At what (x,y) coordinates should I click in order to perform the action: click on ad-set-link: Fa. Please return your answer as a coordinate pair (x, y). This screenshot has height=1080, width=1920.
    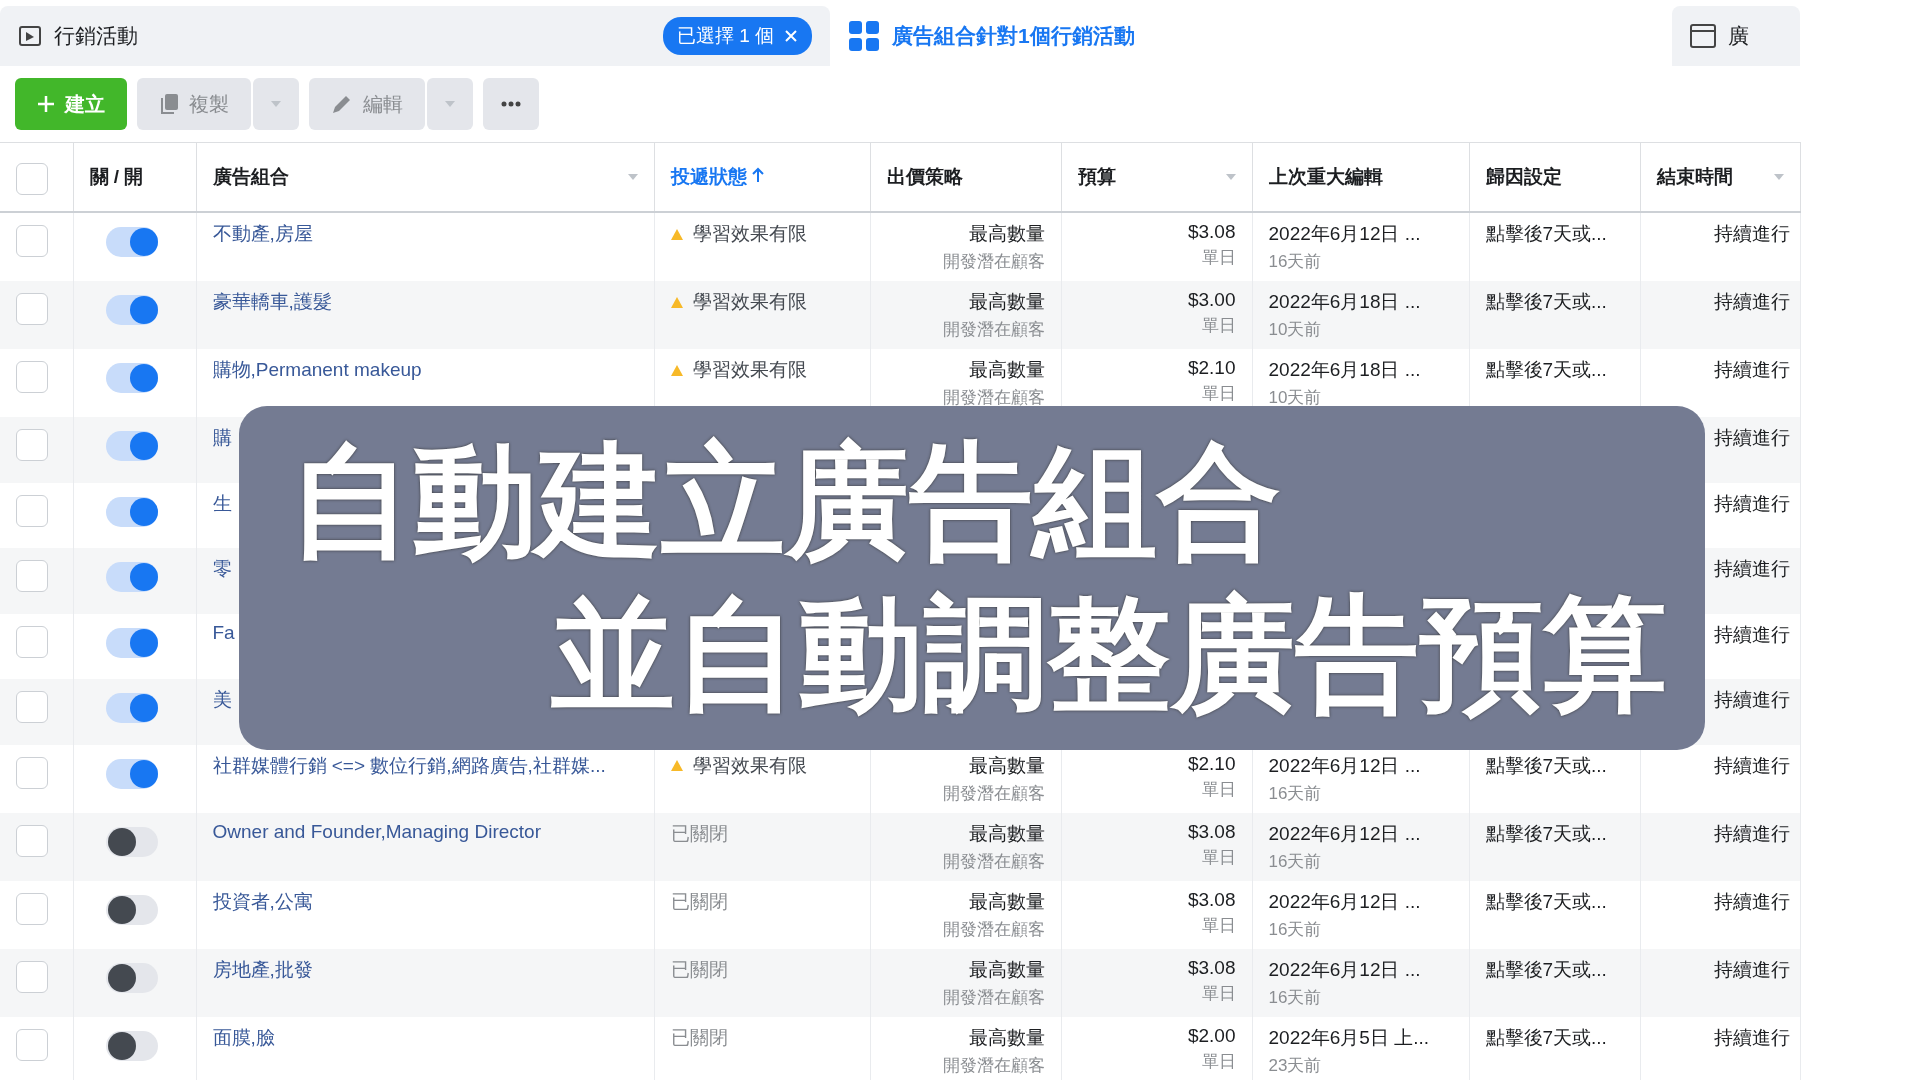
    Looking at the image, I should click on (223, 632).